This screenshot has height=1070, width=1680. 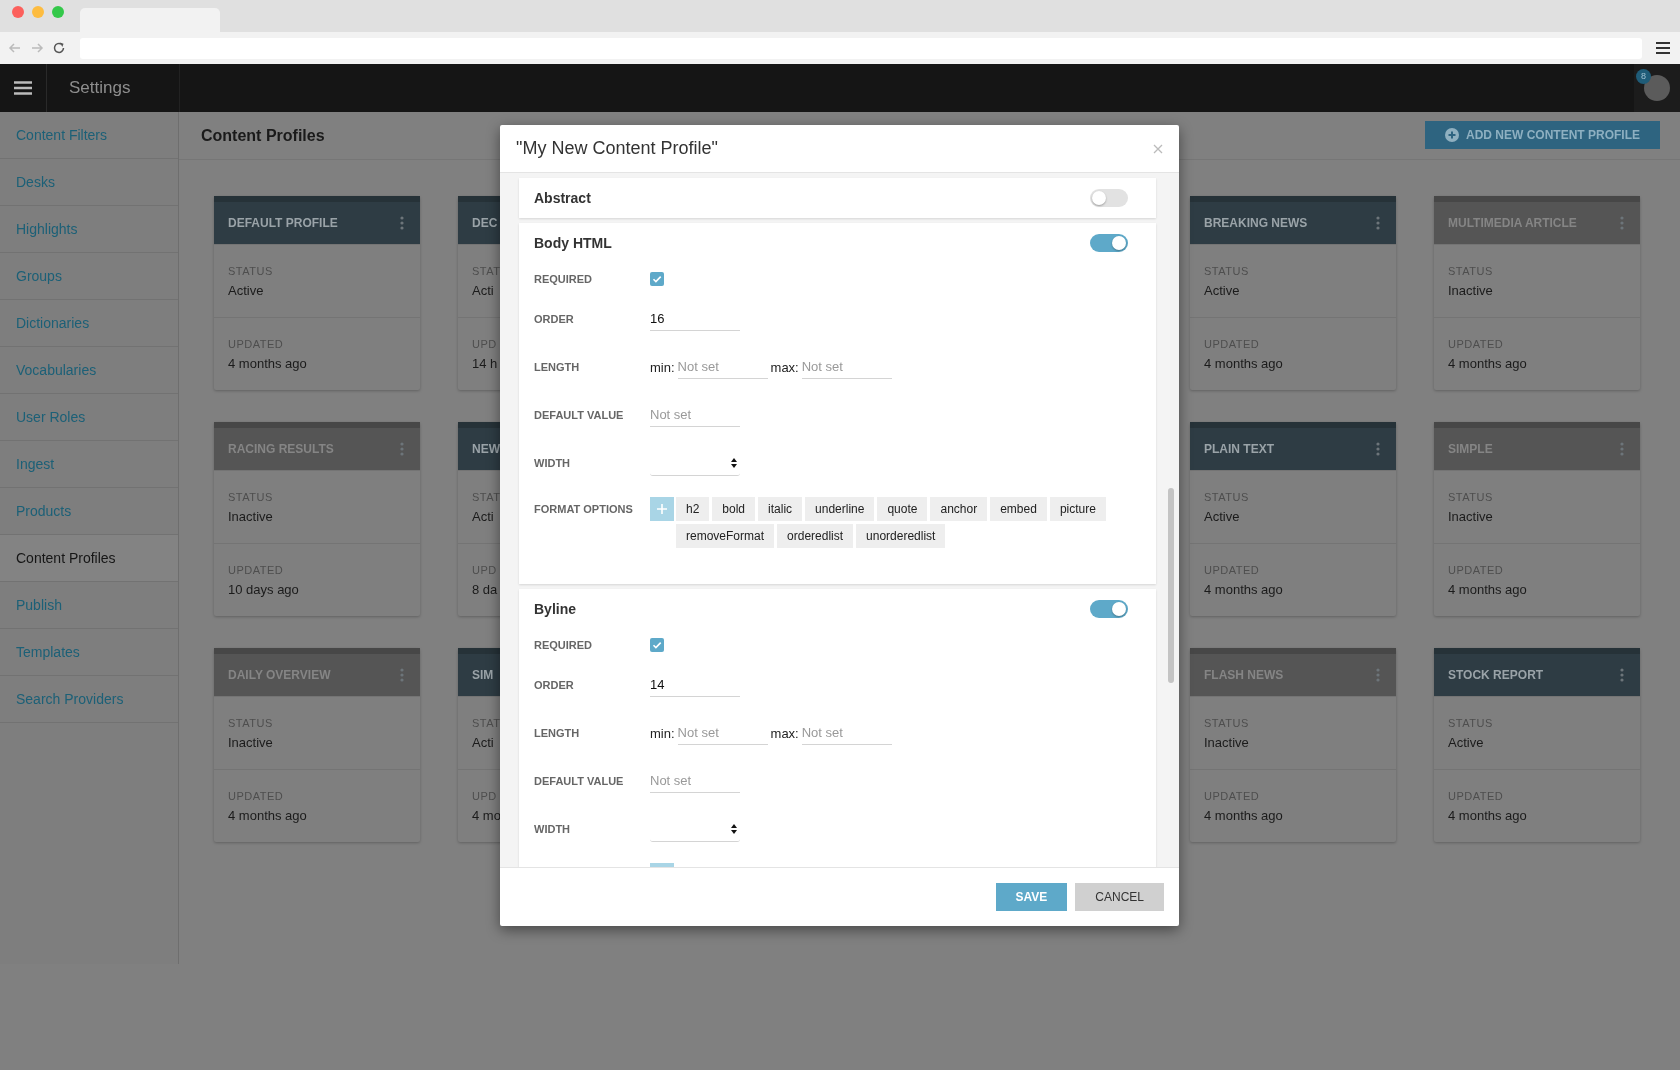 I want to click on format-tag: unorderedlist, so click(x=901, y=536).